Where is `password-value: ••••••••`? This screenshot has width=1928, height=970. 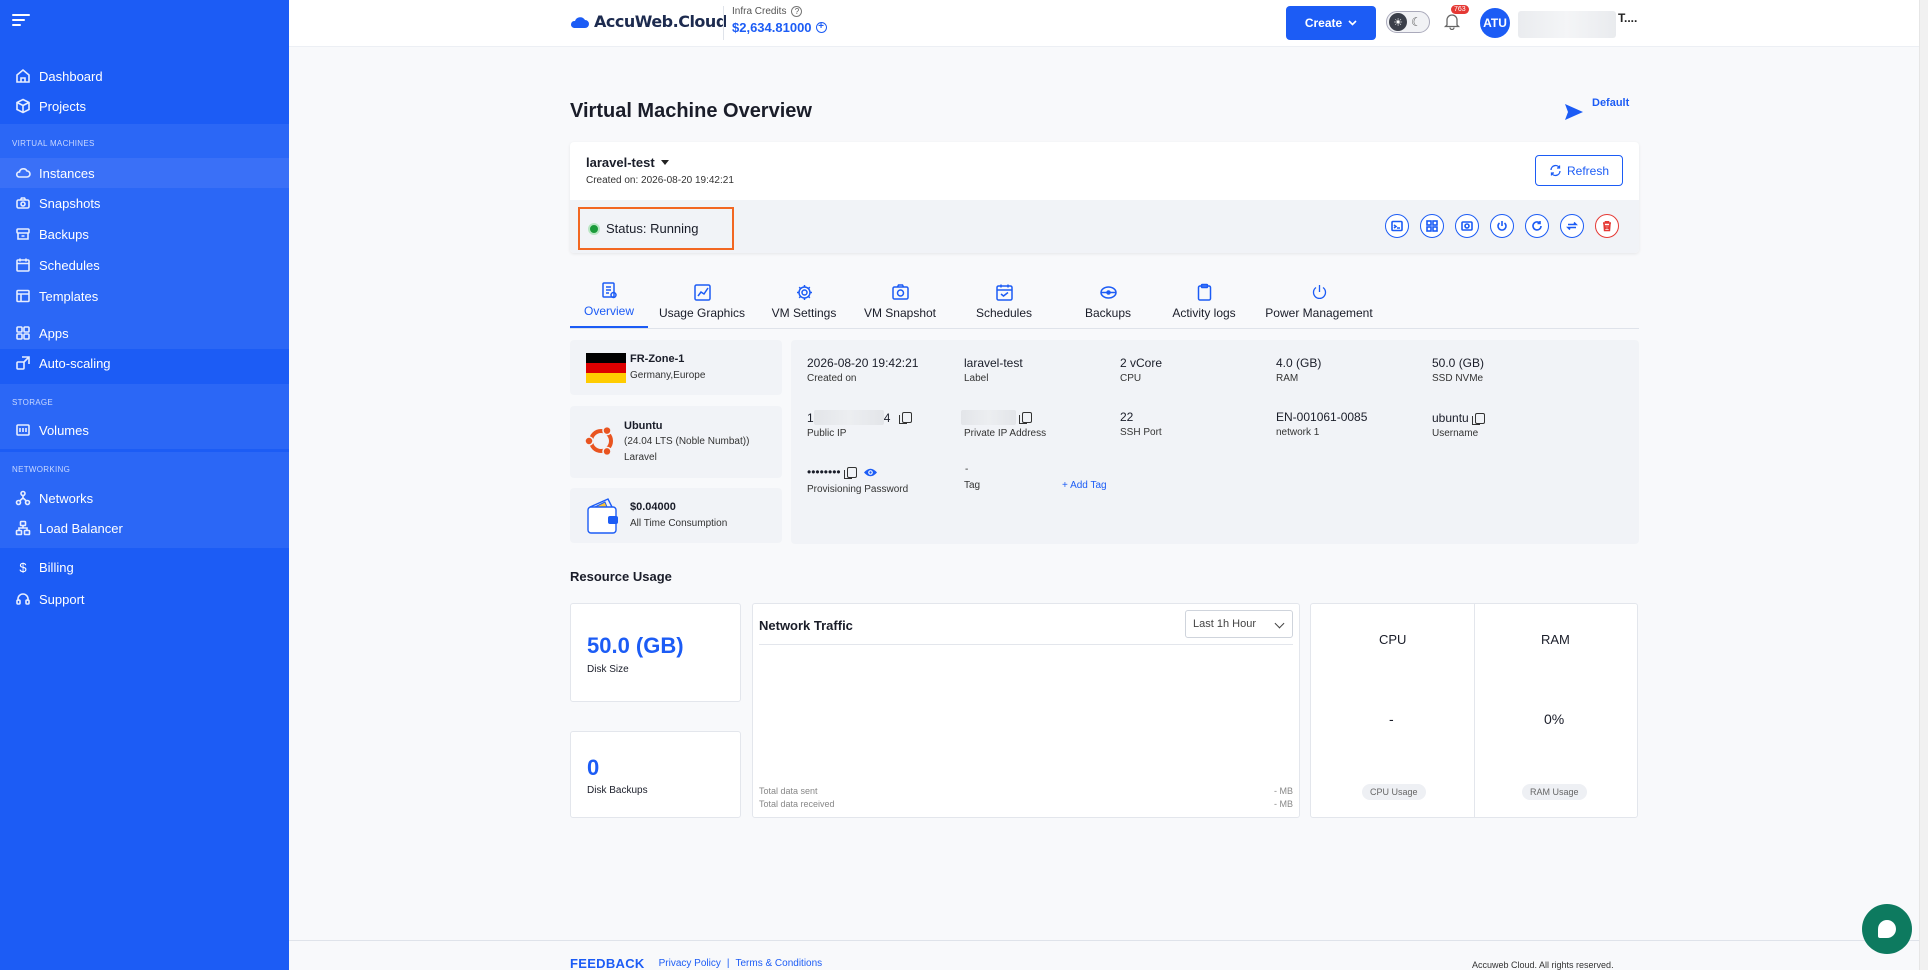
password-value: •••••••• is located at coordinates (842, 472).